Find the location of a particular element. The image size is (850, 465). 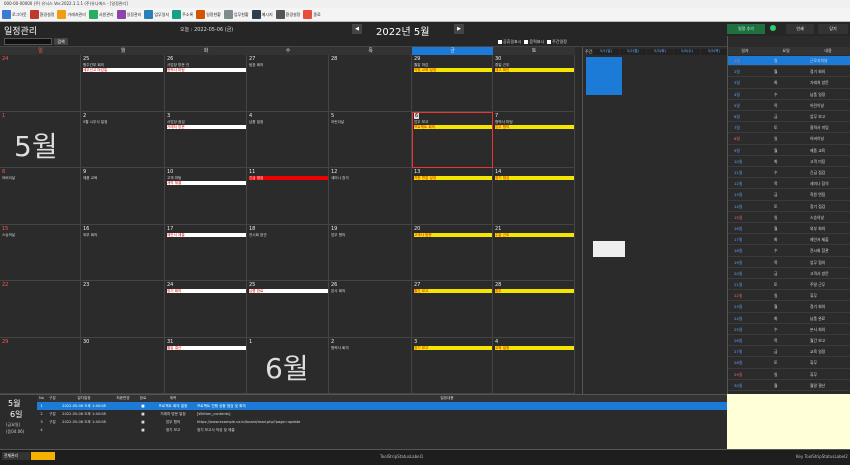

status-tab-active is located at coordinates (43, 456).